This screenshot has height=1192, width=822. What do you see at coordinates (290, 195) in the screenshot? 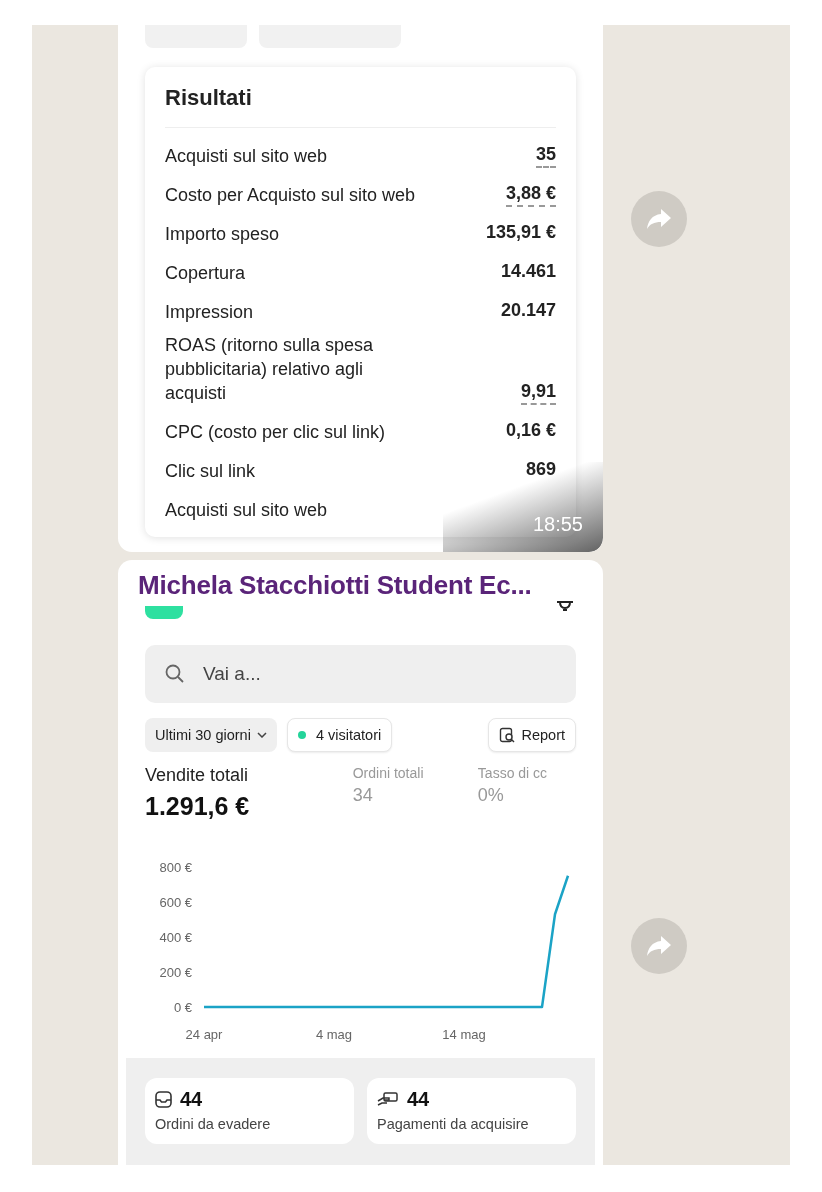
I see `metric-label: Costo per Acquisto sul sito web` at bounding box center [290, 195].